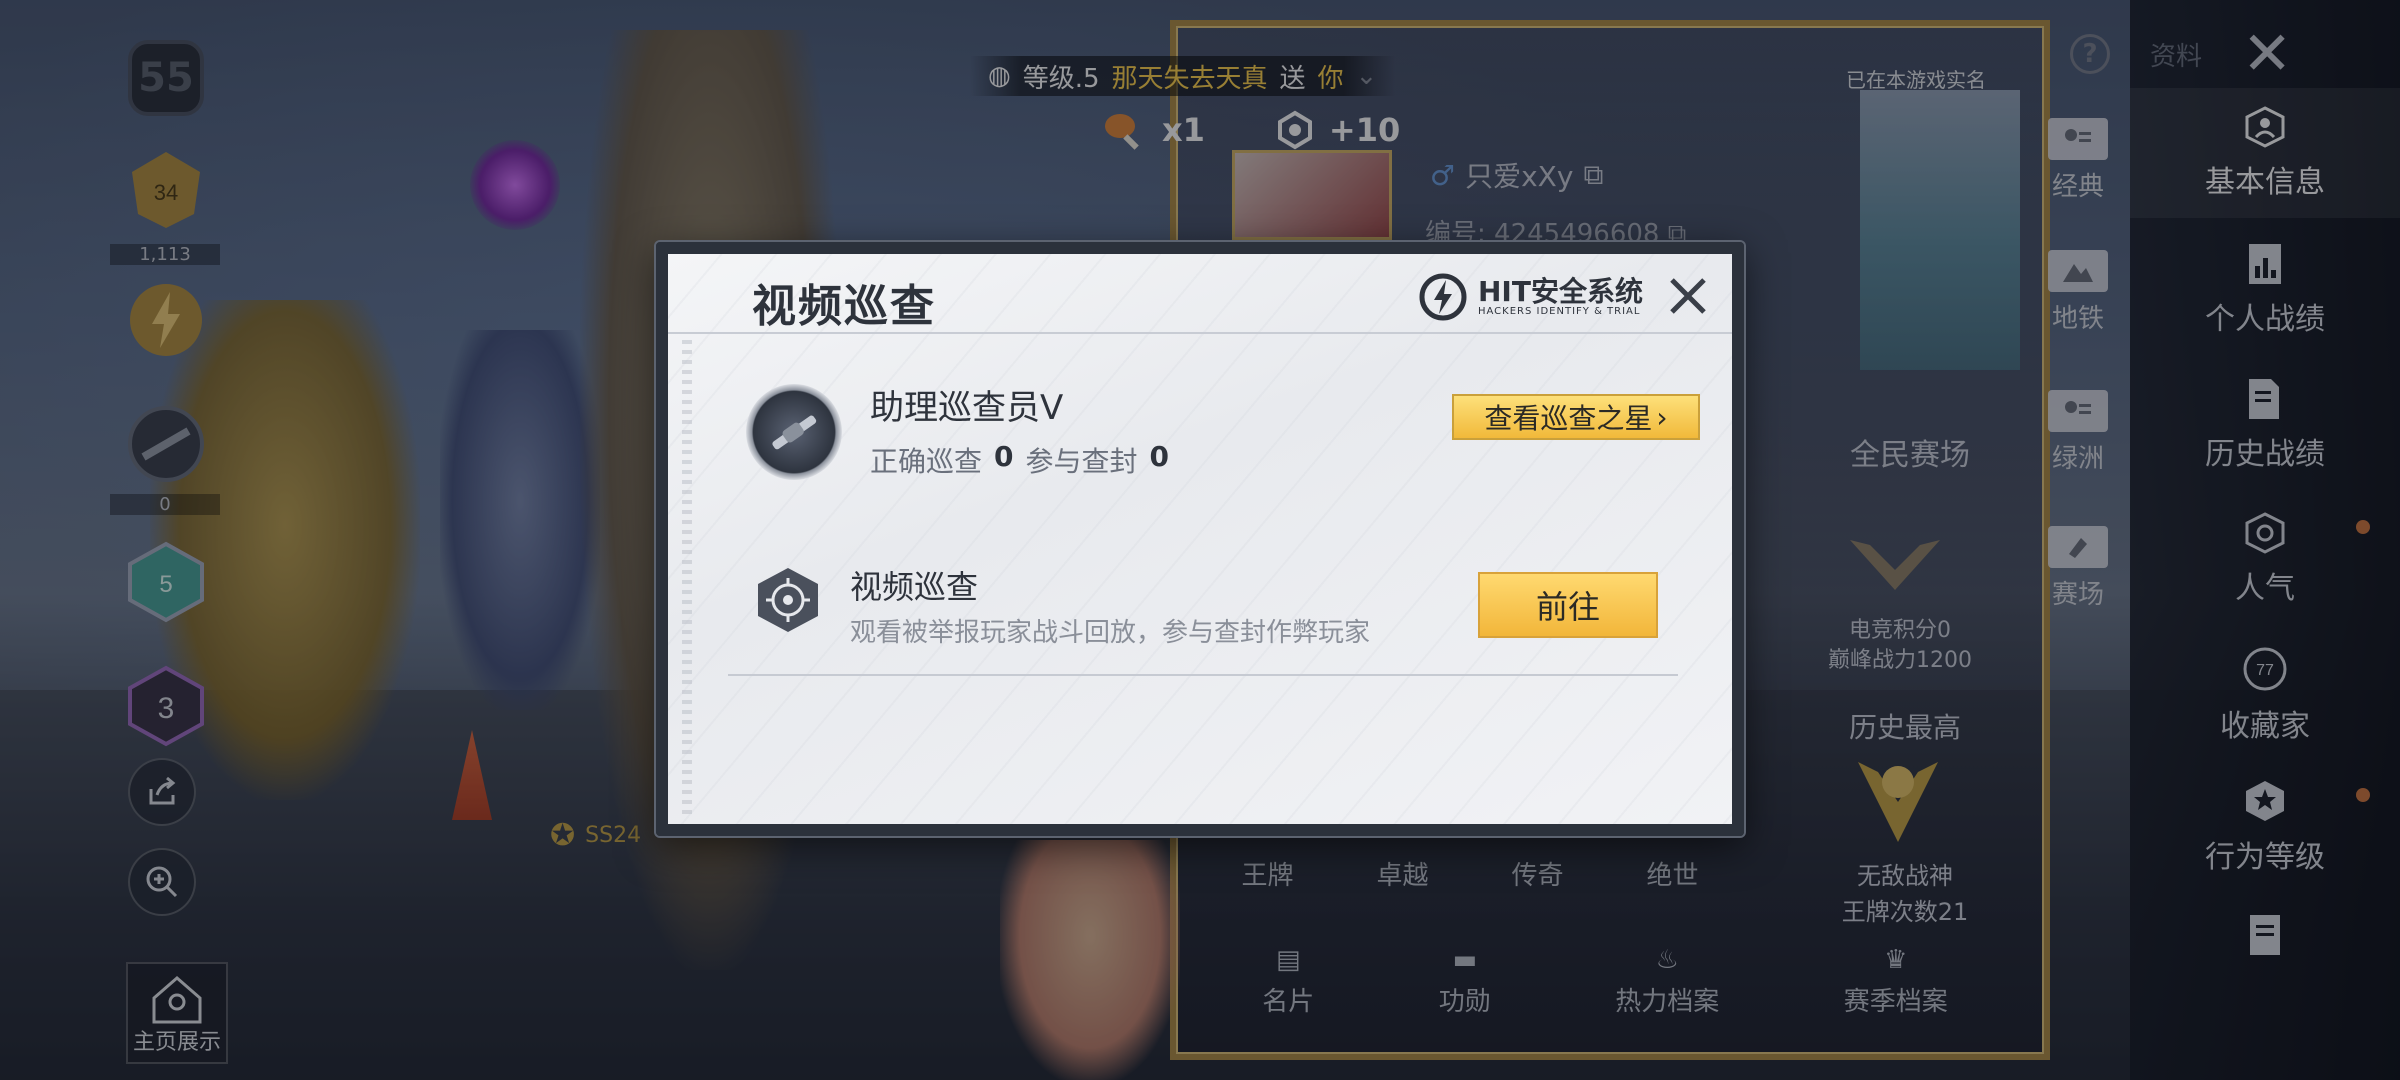 Image resolution: width=2400 pixels, height=1080 pixels. I want to click on feature-divider, so click(1203, 675).